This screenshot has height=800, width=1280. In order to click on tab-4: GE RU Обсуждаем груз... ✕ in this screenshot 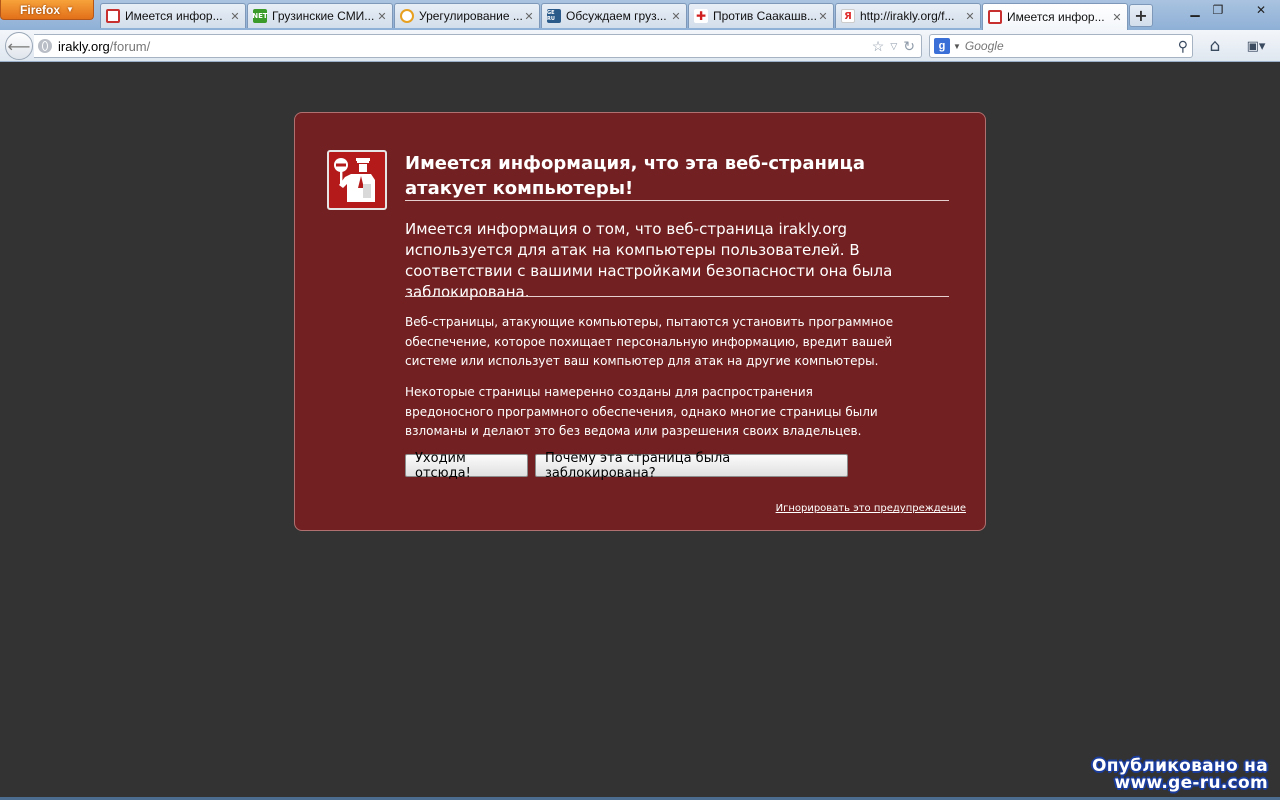, I will do `click(614, 15)`.